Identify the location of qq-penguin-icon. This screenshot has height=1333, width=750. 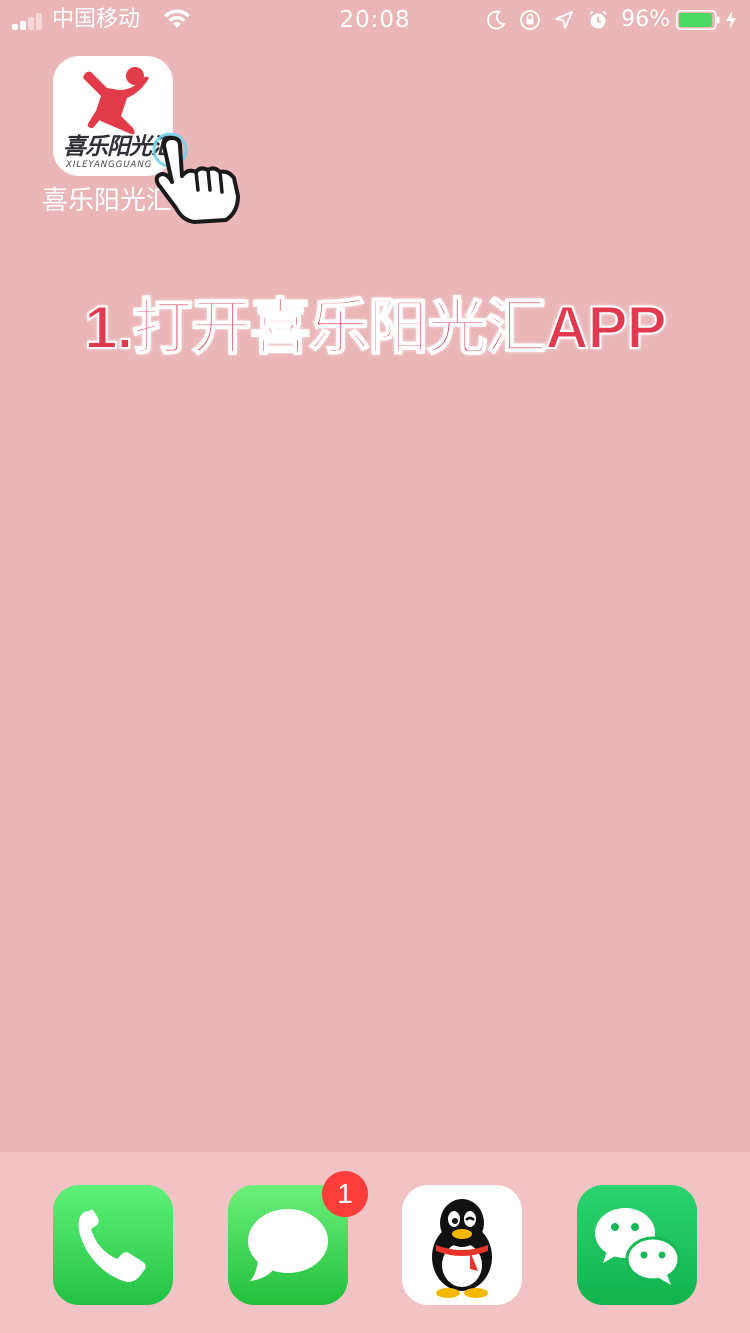
(462, 1248).